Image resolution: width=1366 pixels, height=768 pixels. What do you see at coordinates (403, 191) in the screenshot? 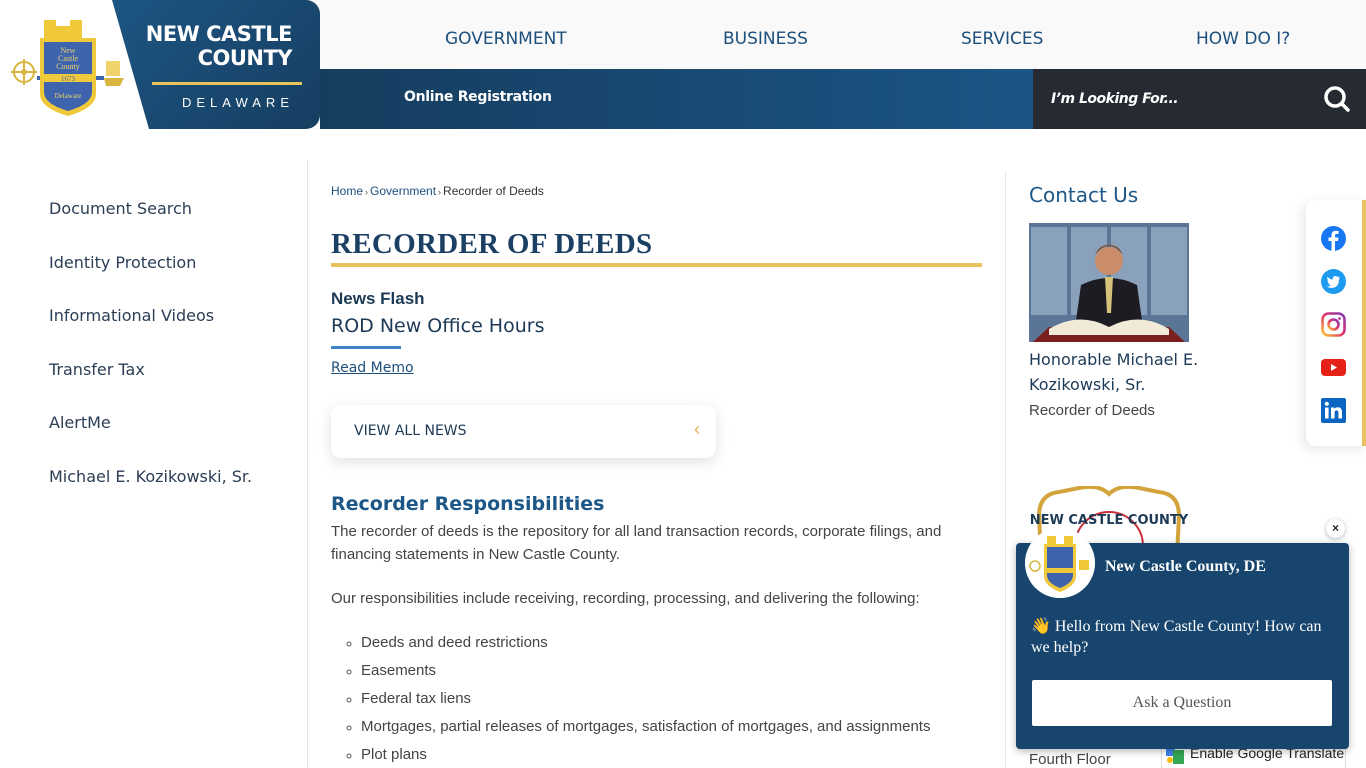
I see `breadcrumb-government: Government` at bounding box center [403, 191].